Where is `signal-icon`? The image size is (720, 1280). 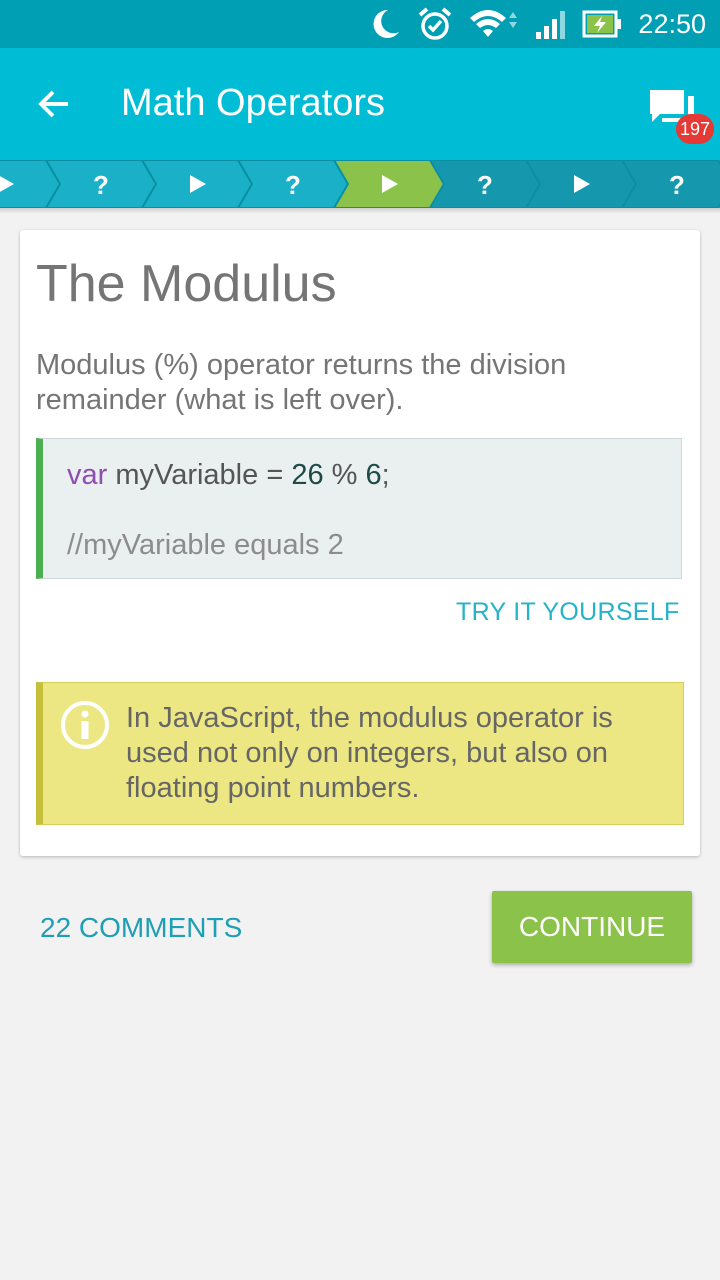
signal-icon is located at coordinates (551, 24).